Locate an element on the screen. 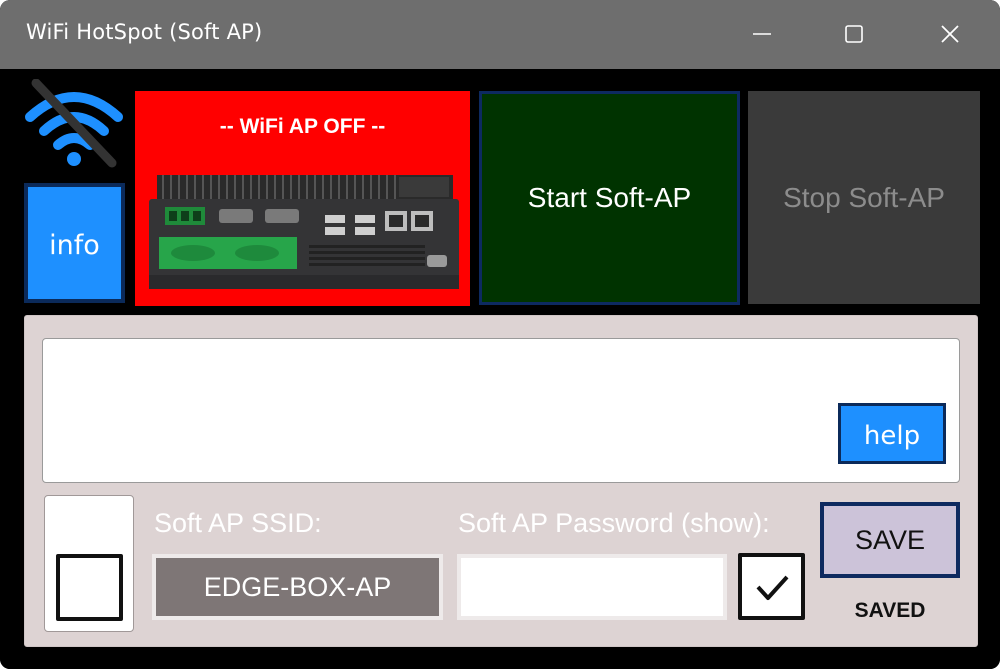 The height and width of the screenshot is (669, 1000). close-button is located at coordinates (950, 34).